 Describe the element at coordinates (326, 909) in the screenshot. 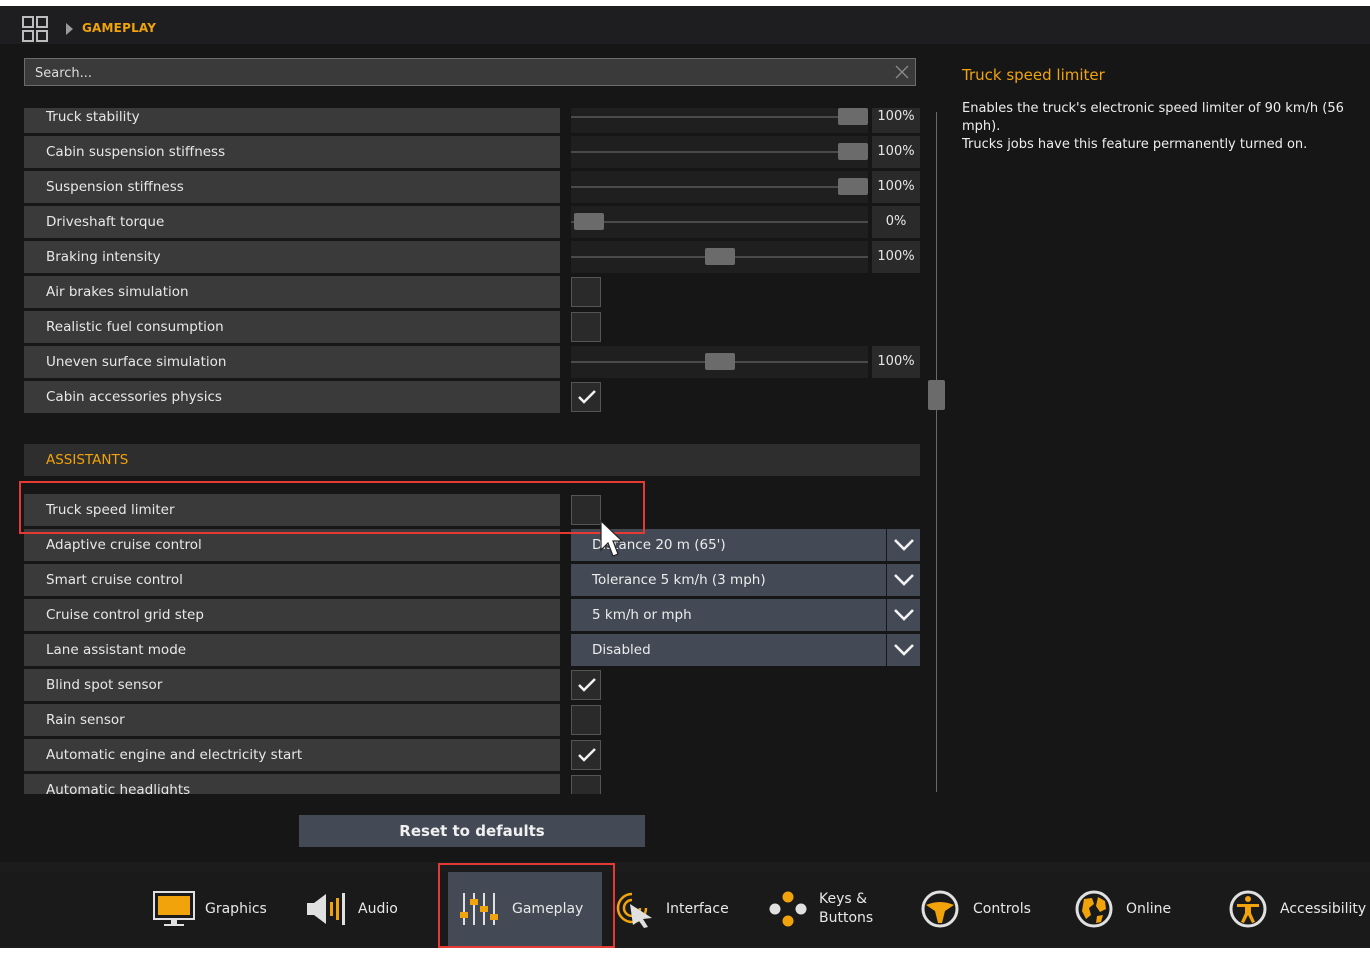

I see `speaker-icon` at that location.